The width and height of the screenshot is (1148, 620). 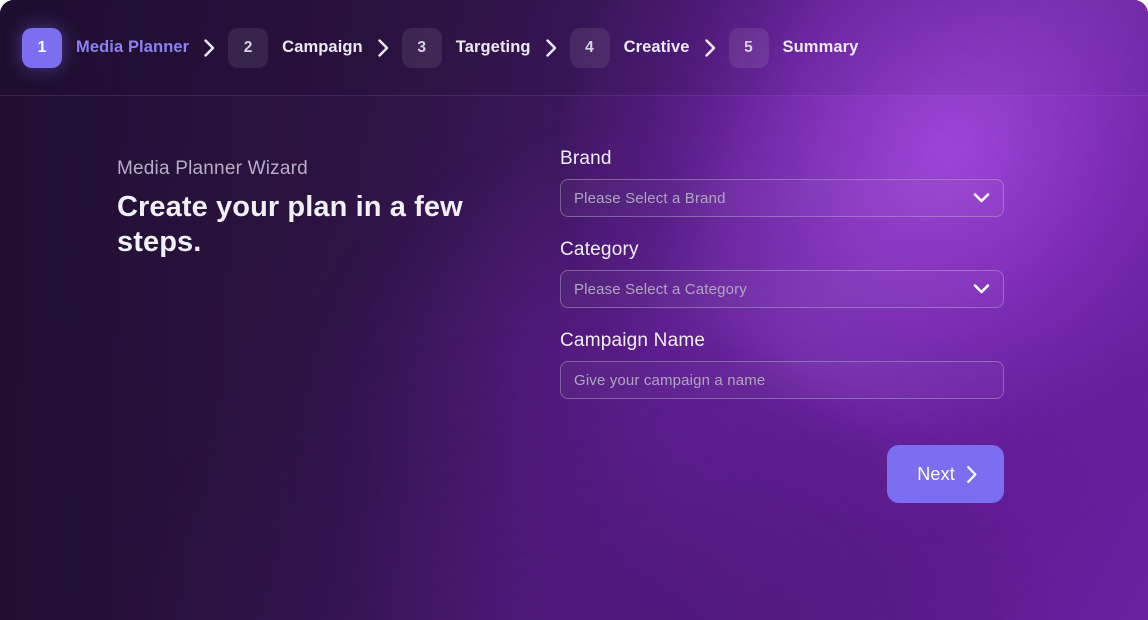 I want to click on step-label: Targeting, so click(x=493, y=47).